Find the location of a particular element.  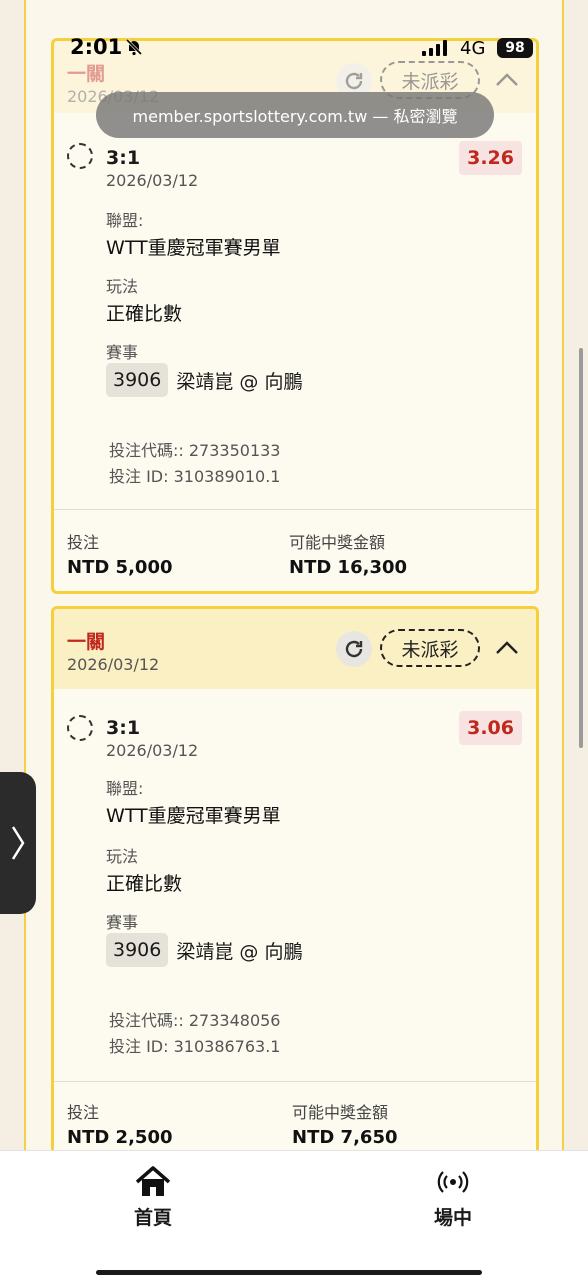

battery-icon: 98 is located at coordinates (515, 48).